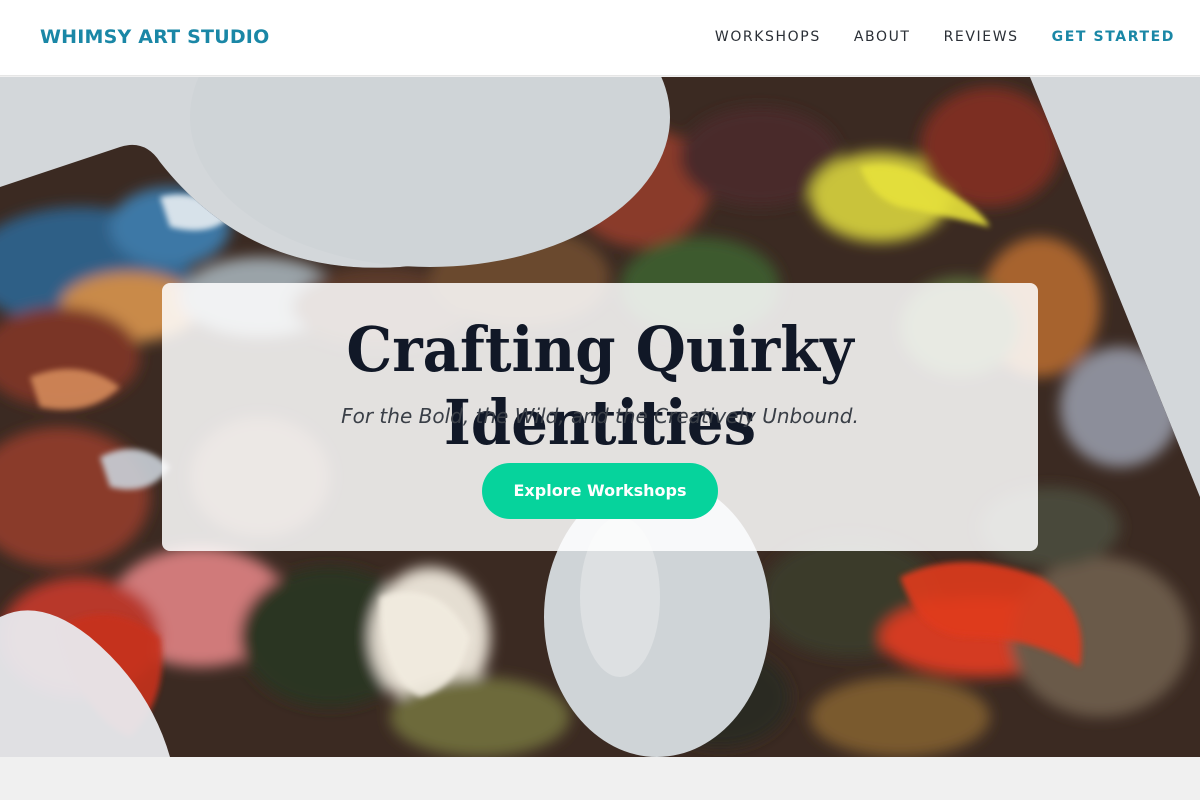 This screenshot has height=800, width=1200. I want to click on page-bottom-band, so click(600, 778).